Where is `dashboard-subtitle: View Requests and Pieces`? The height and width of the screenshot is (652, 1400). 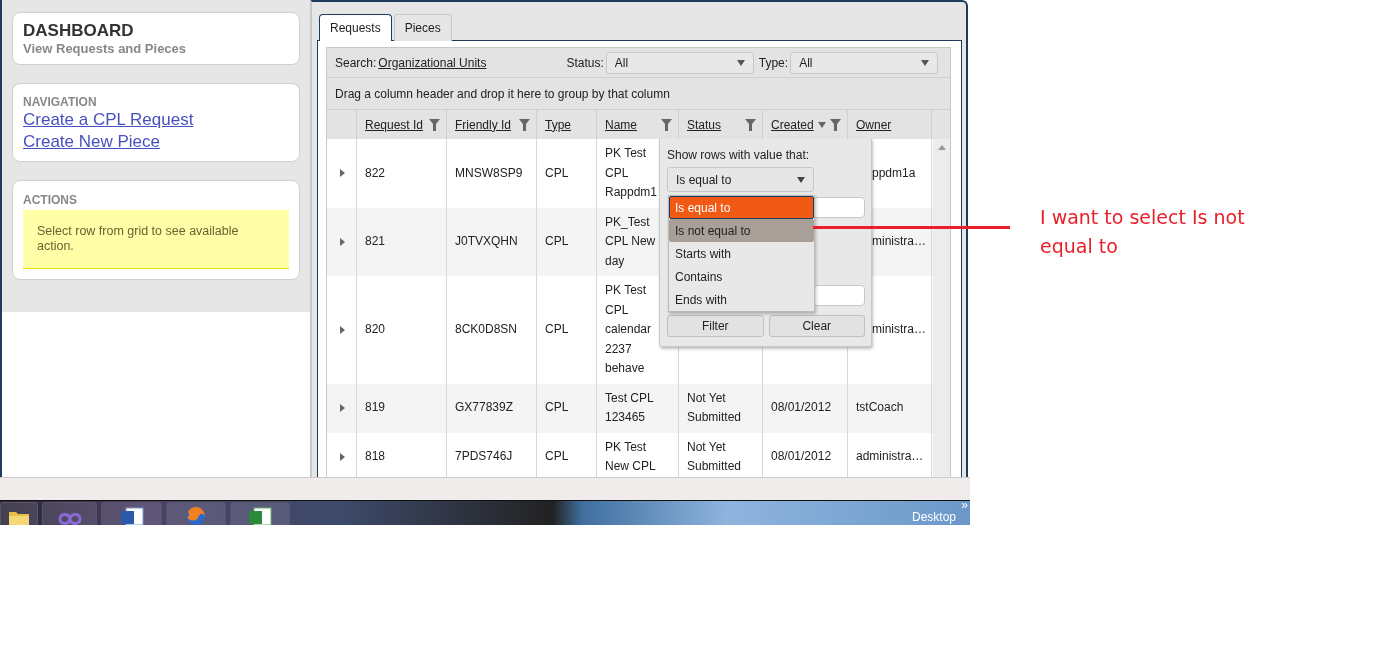 dashboard-subtitle: View Requests and Pieces is located at coordinates (105, 48).